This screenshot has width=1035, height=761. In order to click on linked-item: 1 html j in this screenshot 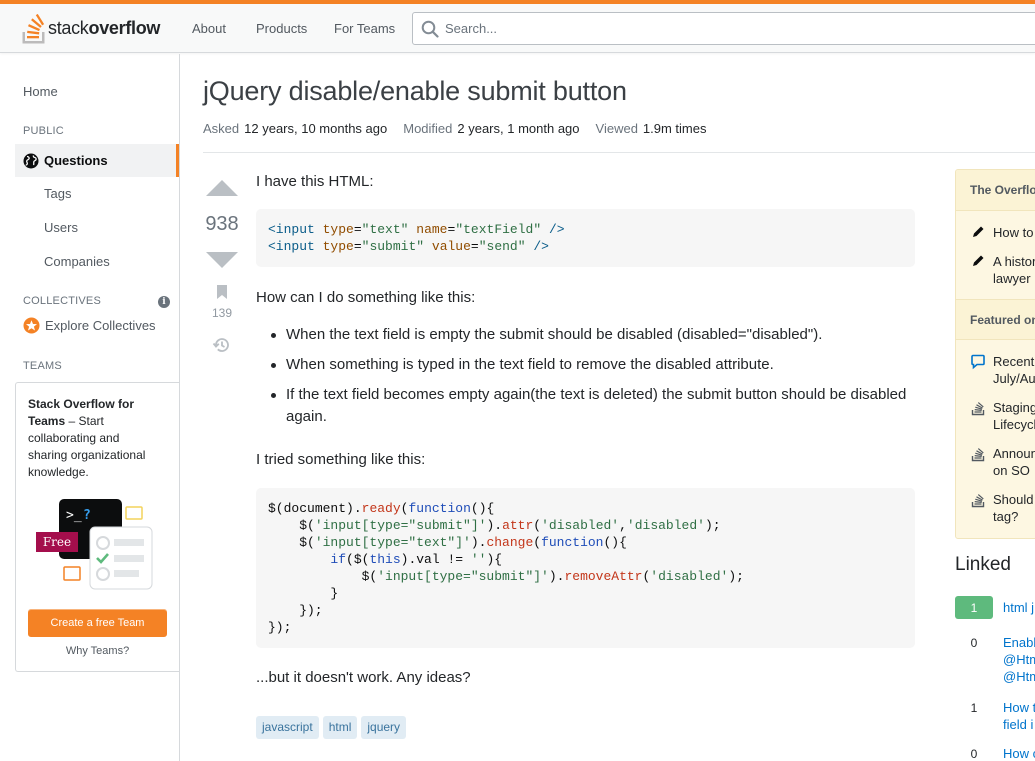, I will do `click(994, 607)`.